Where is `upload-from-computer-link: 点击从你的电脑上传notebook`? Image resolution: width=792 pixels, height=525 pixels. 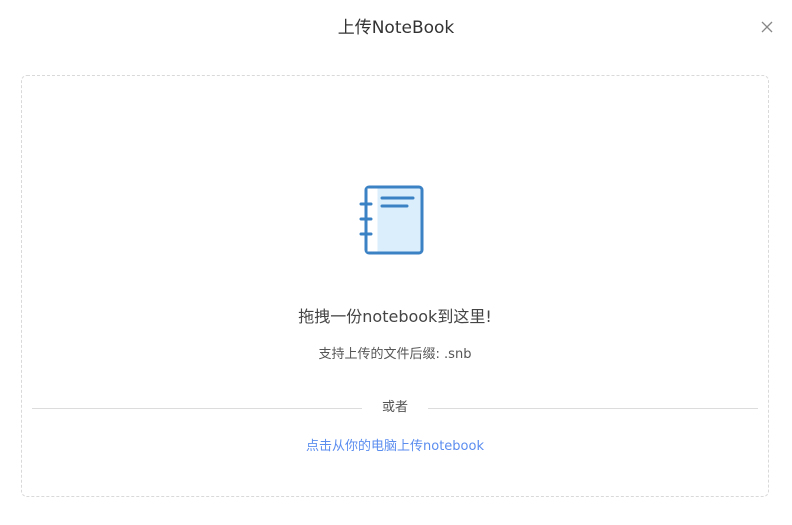
upload-from-computer-link: 点击从你的电脑上传notebook is located at coordinates (395, 447).